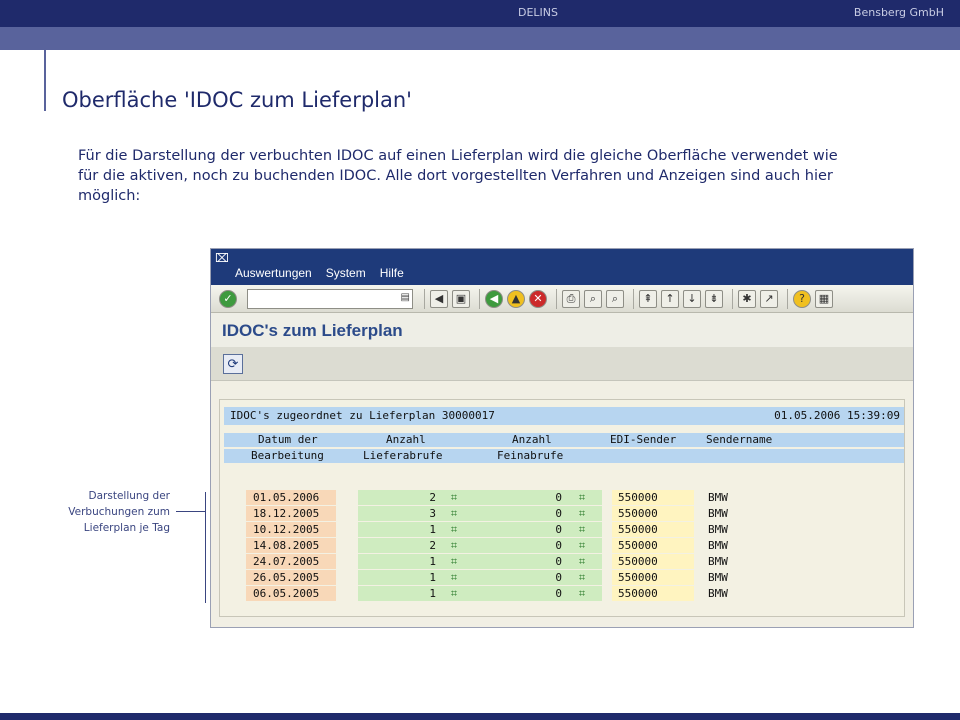 This screenshot has height=720, width=960. I want to click on col-anzahl-1: Anzahl, so click(406, 439).